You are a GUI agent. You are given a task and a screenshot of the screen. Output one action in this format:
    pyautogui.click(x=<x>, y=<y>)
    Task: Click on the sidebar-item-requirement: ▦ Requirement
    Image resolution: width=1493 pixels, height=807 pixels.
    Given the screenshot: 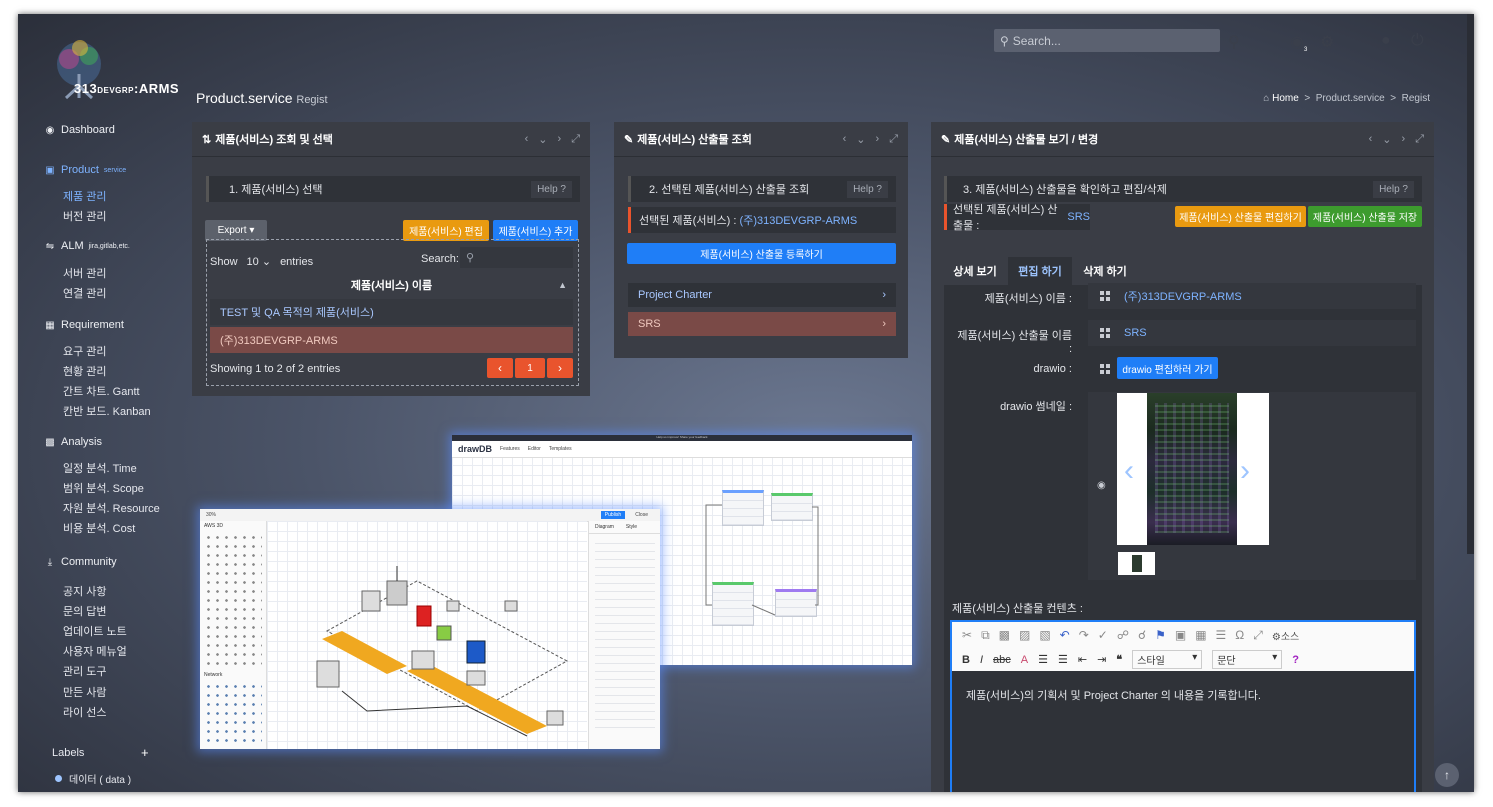 What is the action you would take?
    pyautogui.click(x=84, y=325)
    